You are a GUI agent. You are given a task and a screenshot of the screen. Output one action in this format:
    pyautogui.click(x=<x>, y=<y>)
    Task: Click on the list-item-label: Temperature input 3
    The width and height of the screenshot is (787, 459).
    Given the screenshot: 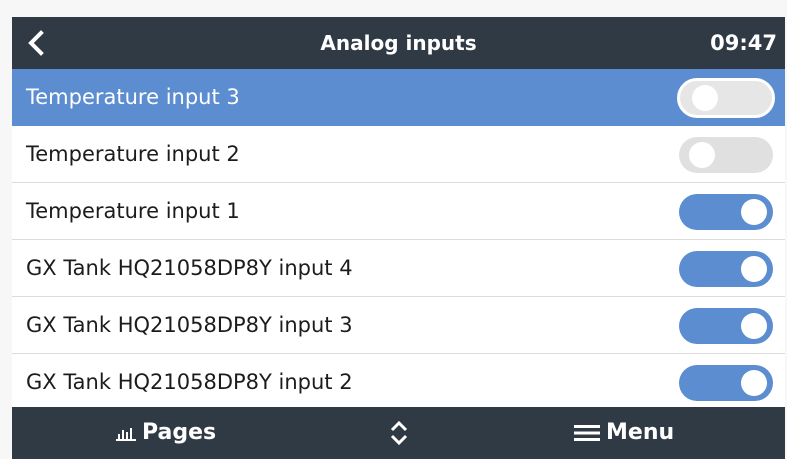 What is the action you would take?
    pyautogui.click(x=133, y=97)
    